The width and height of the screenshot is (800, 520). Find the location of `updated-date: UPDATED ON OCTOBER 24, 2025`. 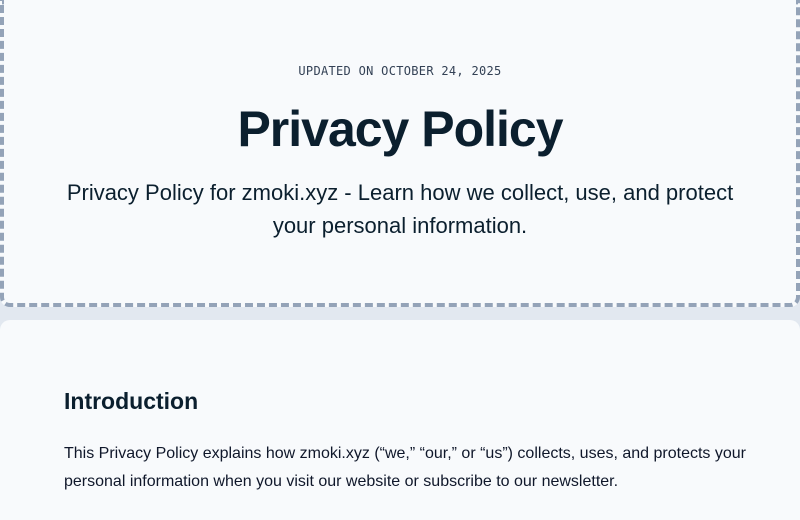

updated-date: UPDATED ON OCTOBER 24, 2025 is located at coordinates (400, 71).